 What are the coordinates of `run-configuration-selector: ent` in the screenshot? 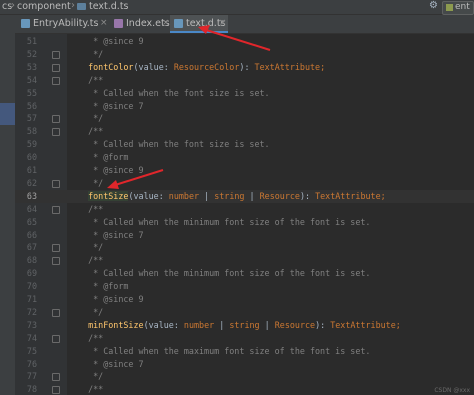 It's located at (458, 8).